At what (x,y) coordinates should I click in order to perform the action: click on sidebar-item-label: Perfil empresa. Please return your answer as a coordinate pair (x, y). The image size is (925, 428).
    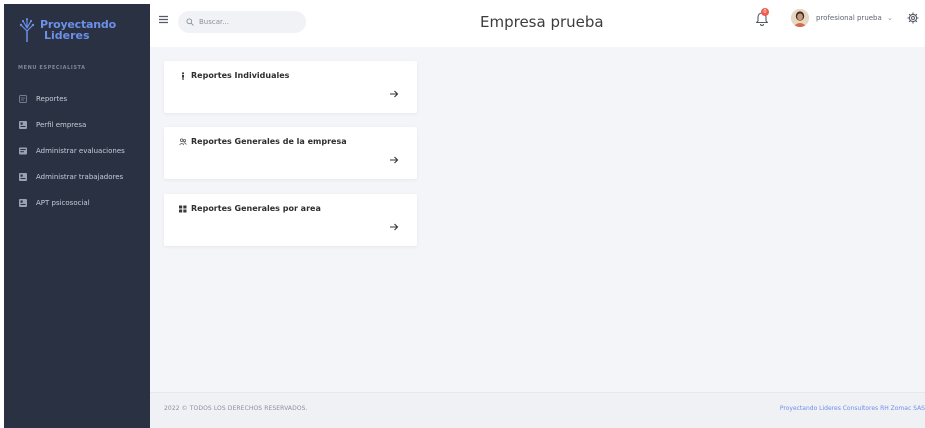
    Looking at the image, I should click on (61, 125).